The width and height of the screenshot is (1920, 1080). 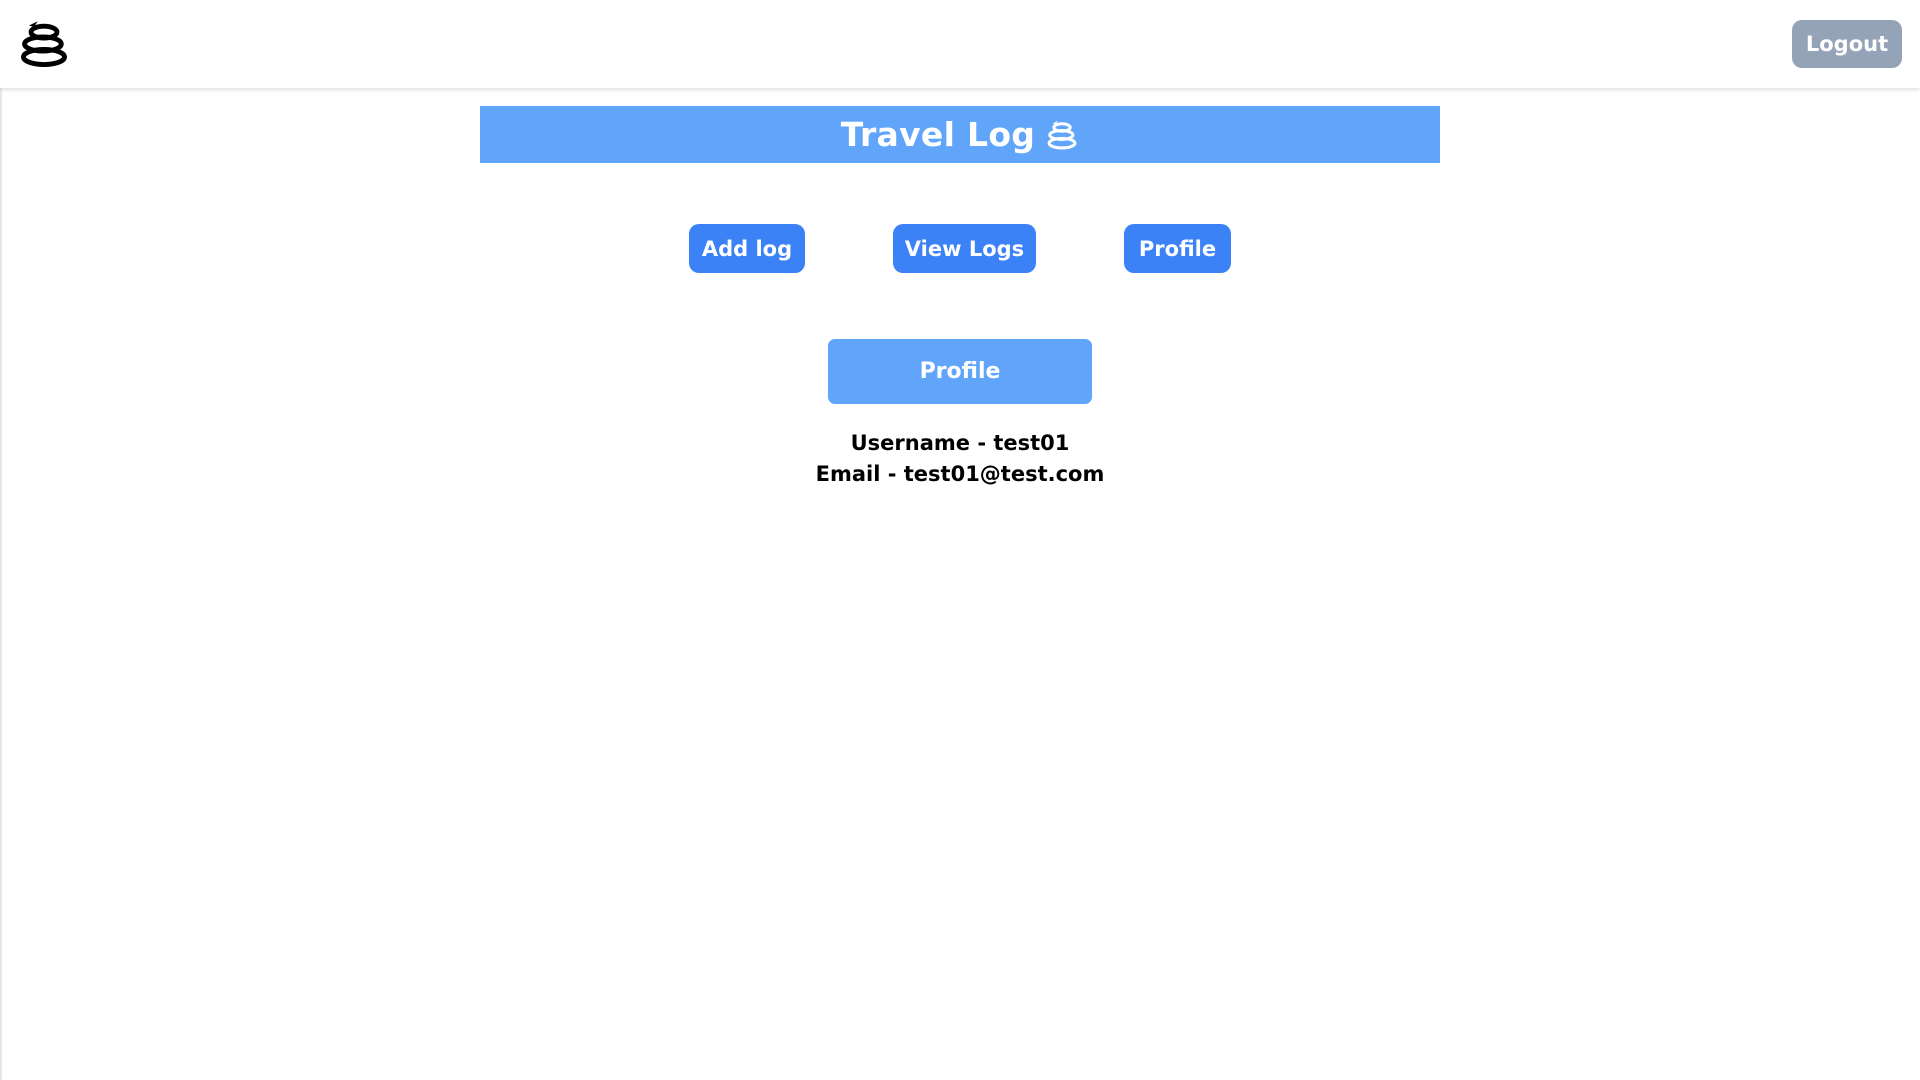 What do you see at coordinates (1, 540) in the screenshot?
I see `page-left-border` at bounding box center [1, 540].